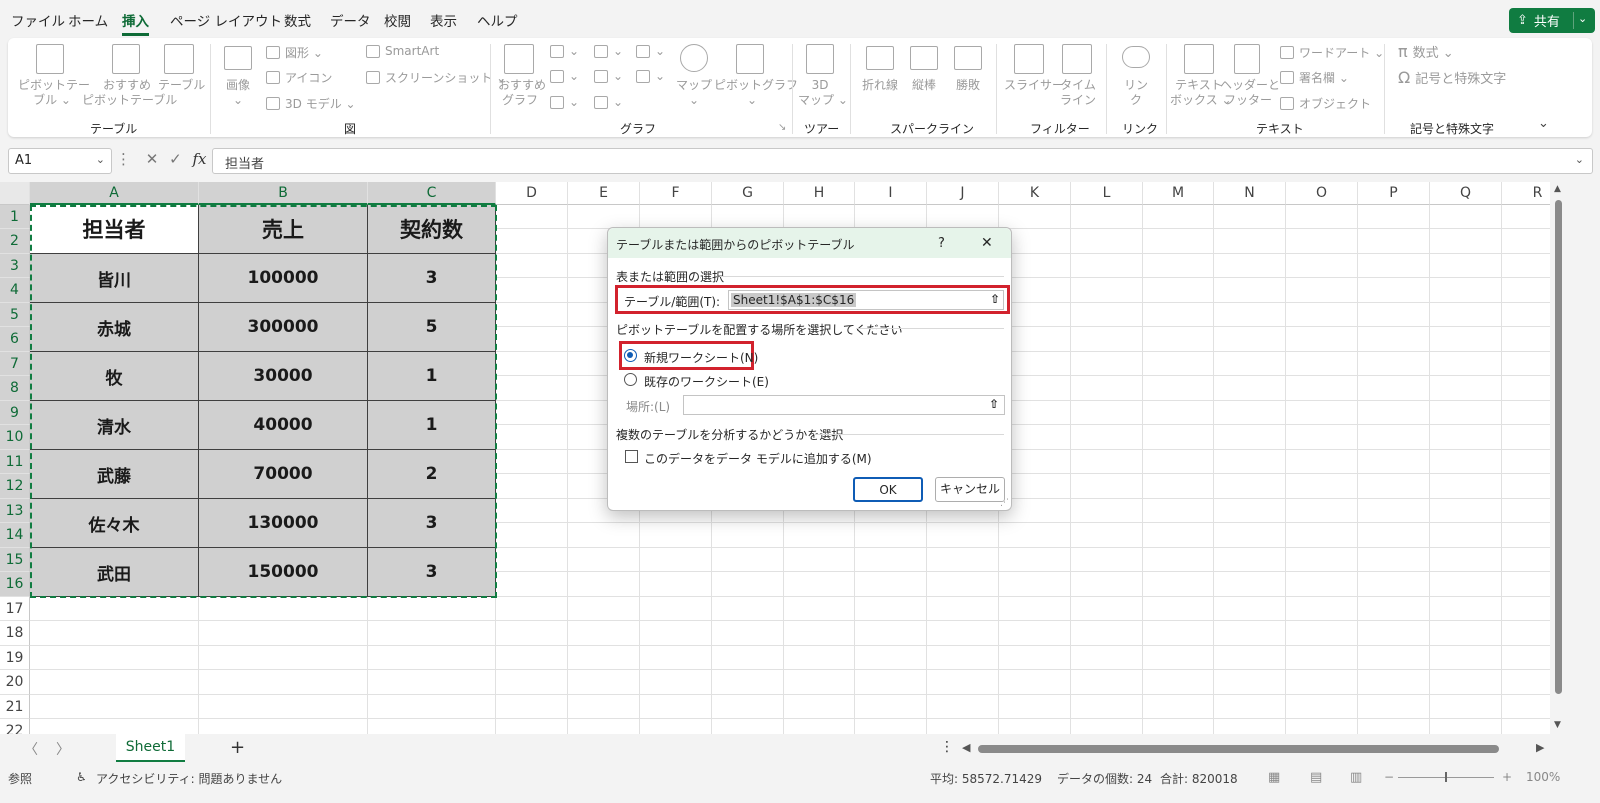 This screenshot has height=803, width=1600. What do you see at coordinates (522, 93) in the screenshot?
I see `recommended-charts-button: おすすめ グラフ` at bounding box center [522, 93].